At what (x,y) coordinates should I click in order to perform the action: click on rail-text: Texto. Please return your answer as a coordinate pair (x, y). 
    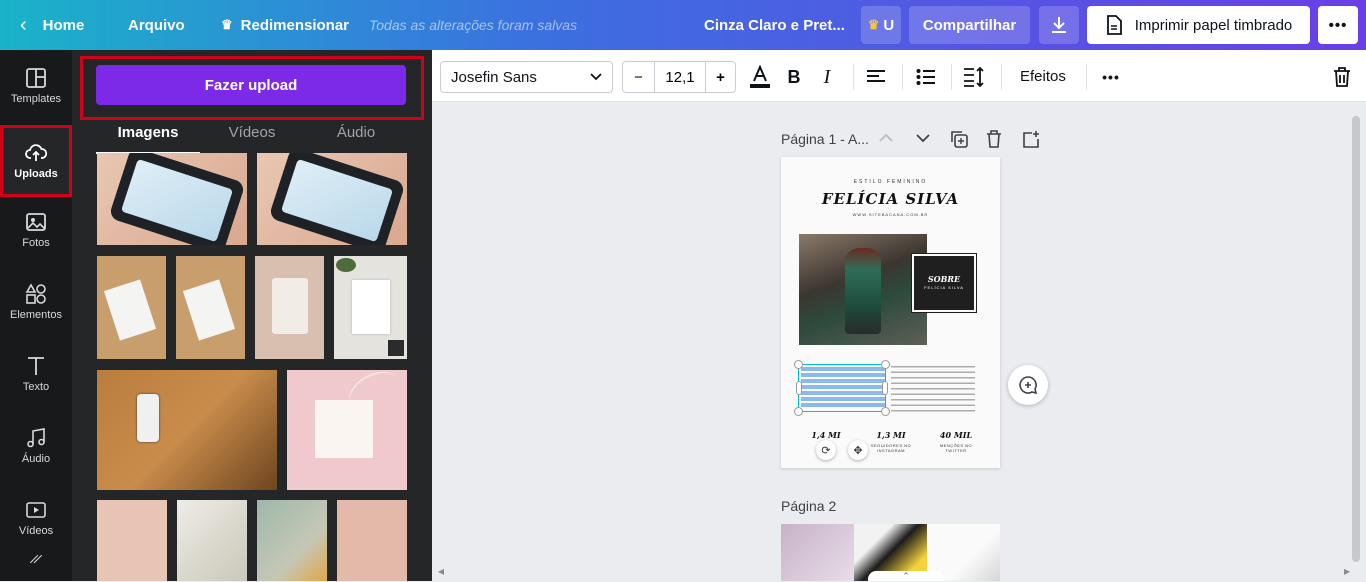
    Looking at the image, I should click on (36, 374).